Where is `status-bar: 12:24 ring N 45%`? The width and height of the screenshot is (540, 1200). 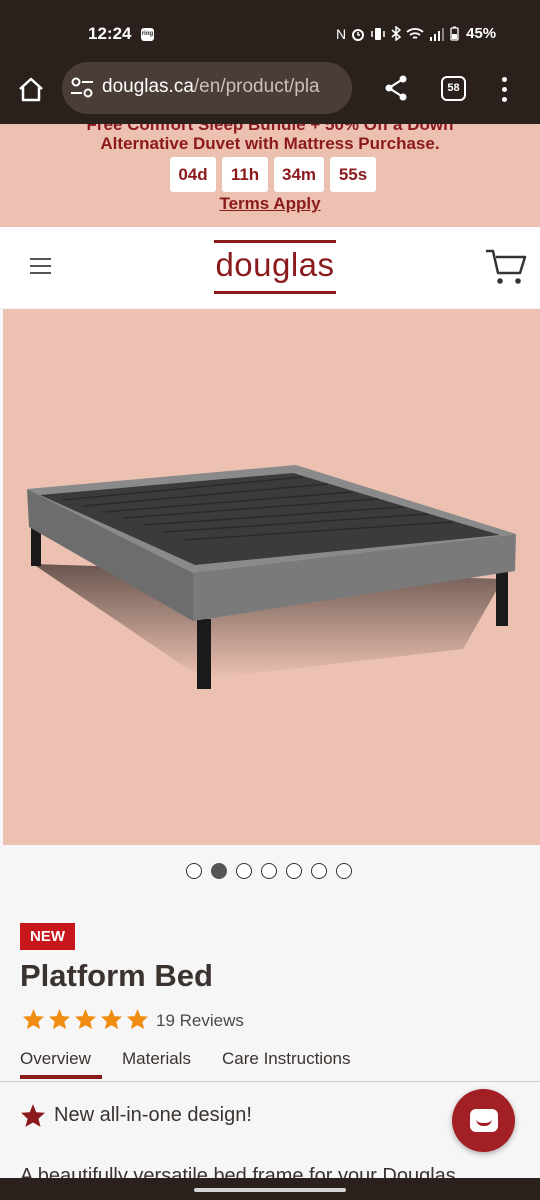
status-bar: 12:24 ring N 45% is located at coordinates (270, 30).